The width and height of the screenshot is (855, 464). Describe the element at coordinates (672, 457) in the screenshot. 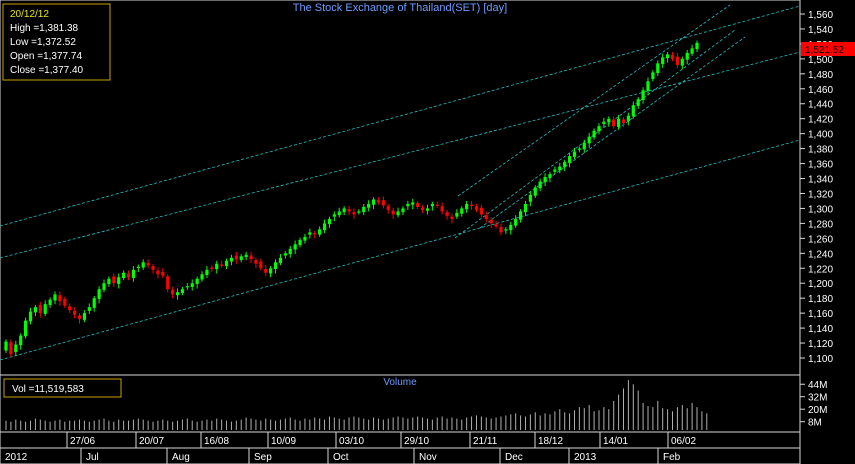

I see `month-label: Feb` at that location.